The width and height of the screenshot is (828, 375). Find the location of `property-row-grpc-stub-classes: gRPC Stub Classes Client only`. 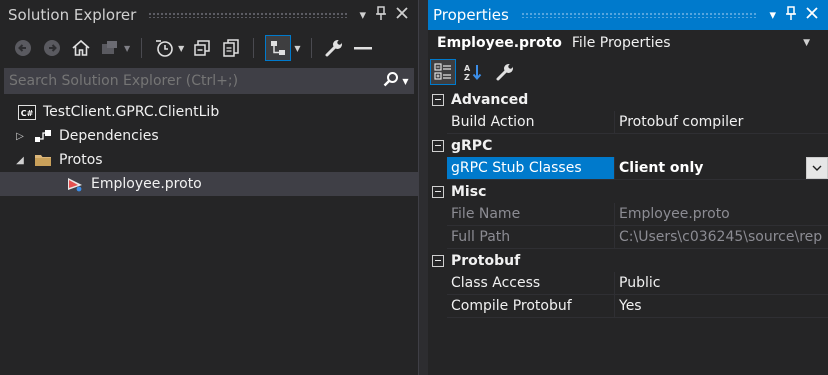

property-row-grpc-stub-classes: gRPC Stub Classes Client only is located at coordinates (637, 168).